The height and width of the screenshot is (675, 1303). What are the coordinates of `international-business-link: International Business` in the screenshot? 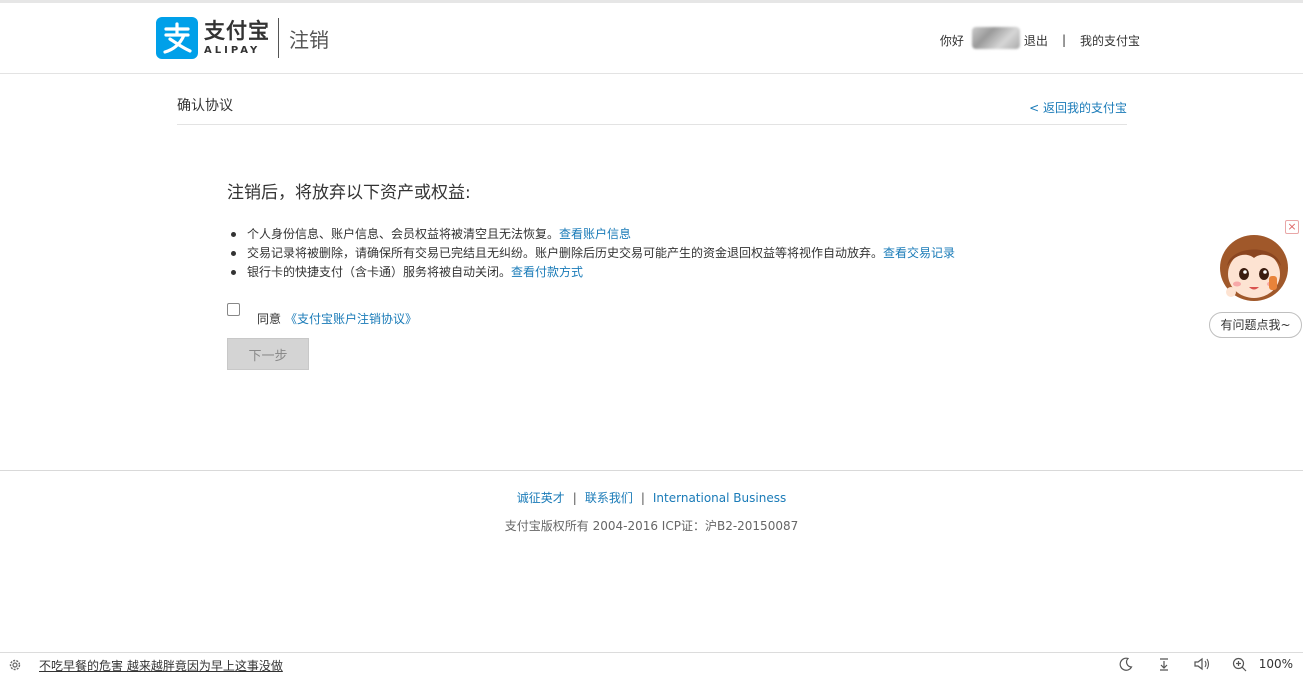 It's located at (719, 498).